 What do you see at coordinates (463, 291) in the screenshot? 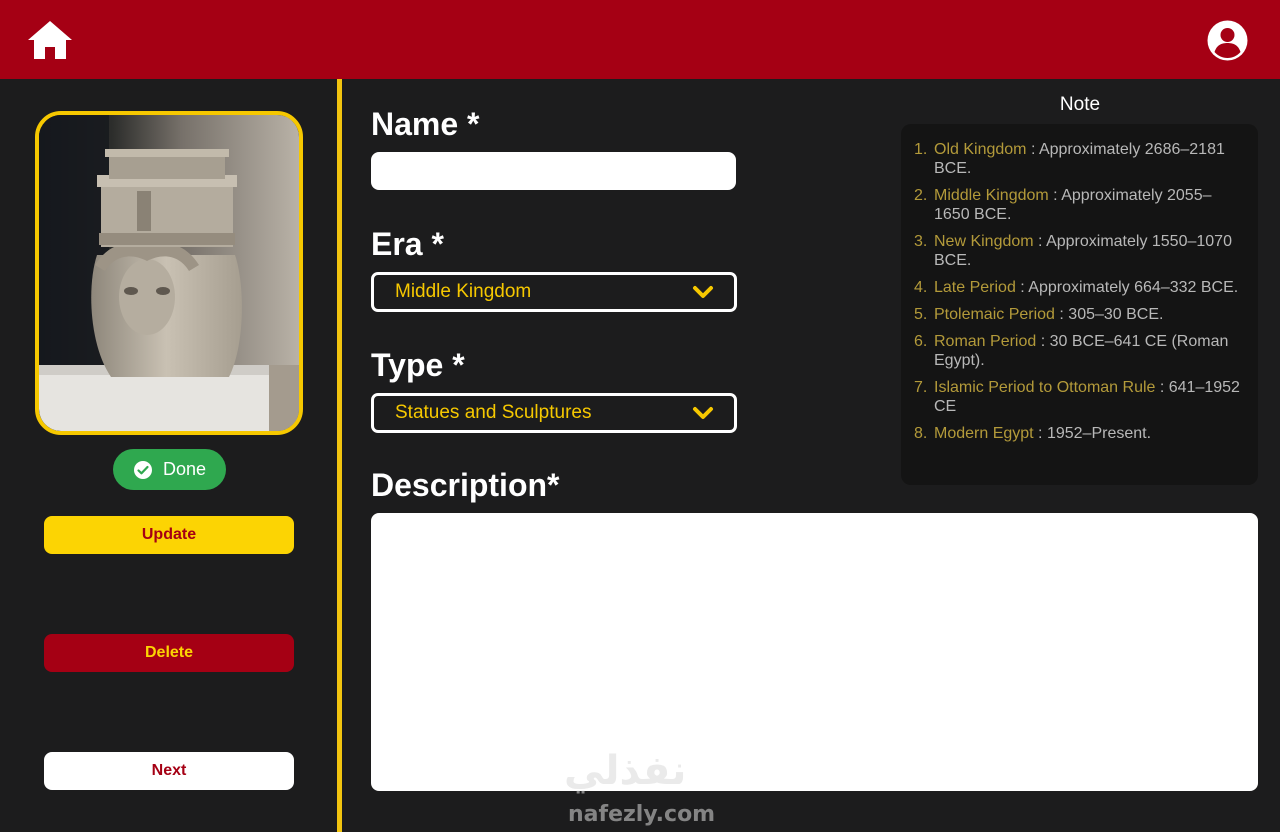
I see `era-selected-value: Middle Kingdom` at bounding box center [463, 291].